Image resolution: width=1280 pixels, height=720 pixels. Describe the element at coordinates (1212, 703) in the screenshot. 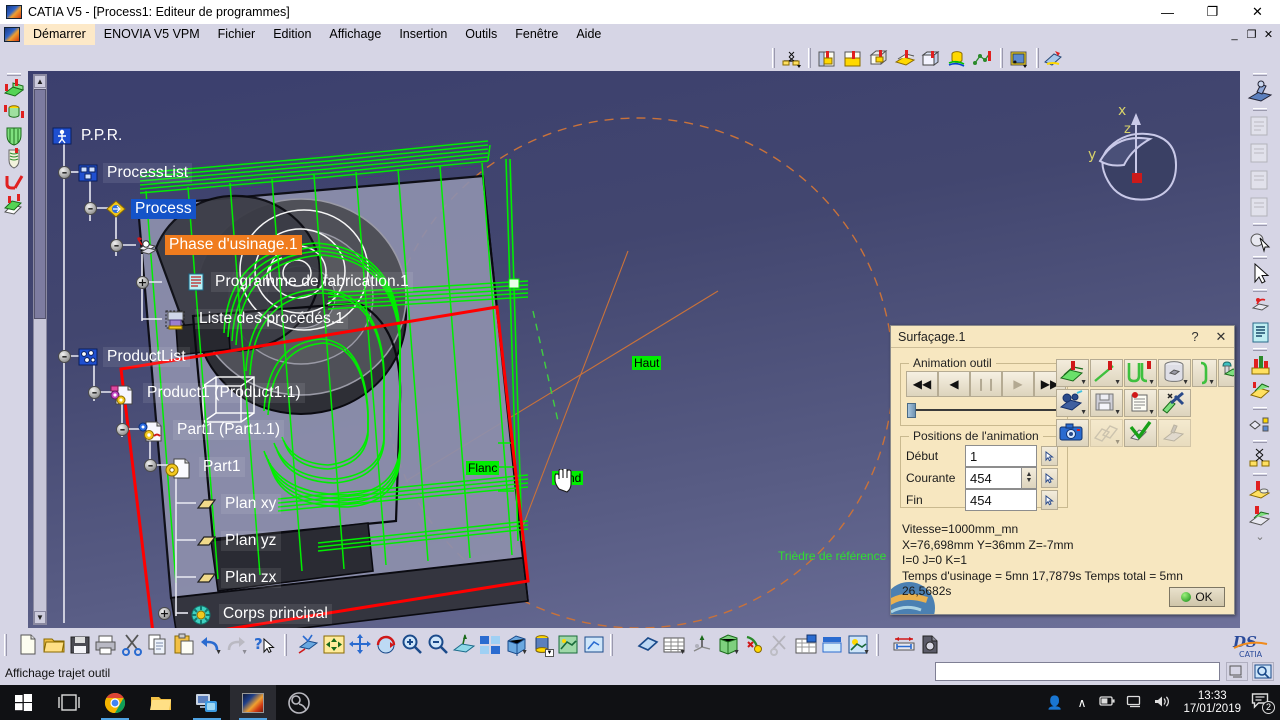

I see `taskbar-clock: 13:33 17/01/2019` at that location.